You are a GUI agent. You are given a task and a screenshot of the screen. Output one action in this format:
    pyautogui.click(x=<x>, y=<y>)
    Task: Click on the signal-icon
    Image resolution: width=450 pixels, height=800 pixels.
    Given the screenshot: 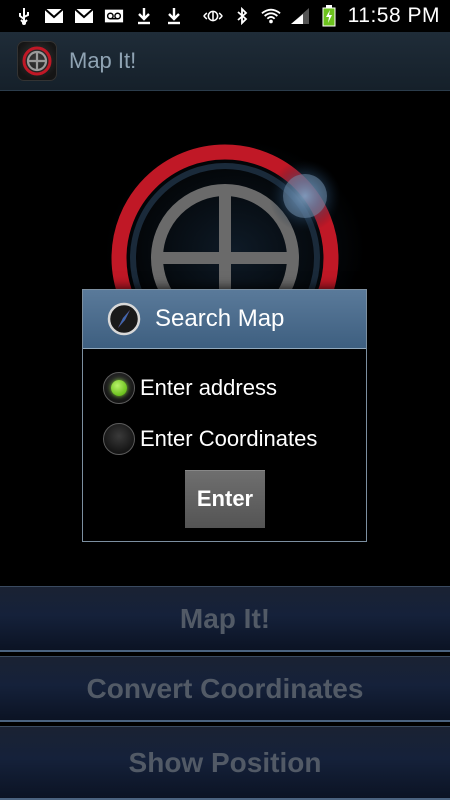 What is the action you would take?
    pyautogui.click(x=300, y=16)
    